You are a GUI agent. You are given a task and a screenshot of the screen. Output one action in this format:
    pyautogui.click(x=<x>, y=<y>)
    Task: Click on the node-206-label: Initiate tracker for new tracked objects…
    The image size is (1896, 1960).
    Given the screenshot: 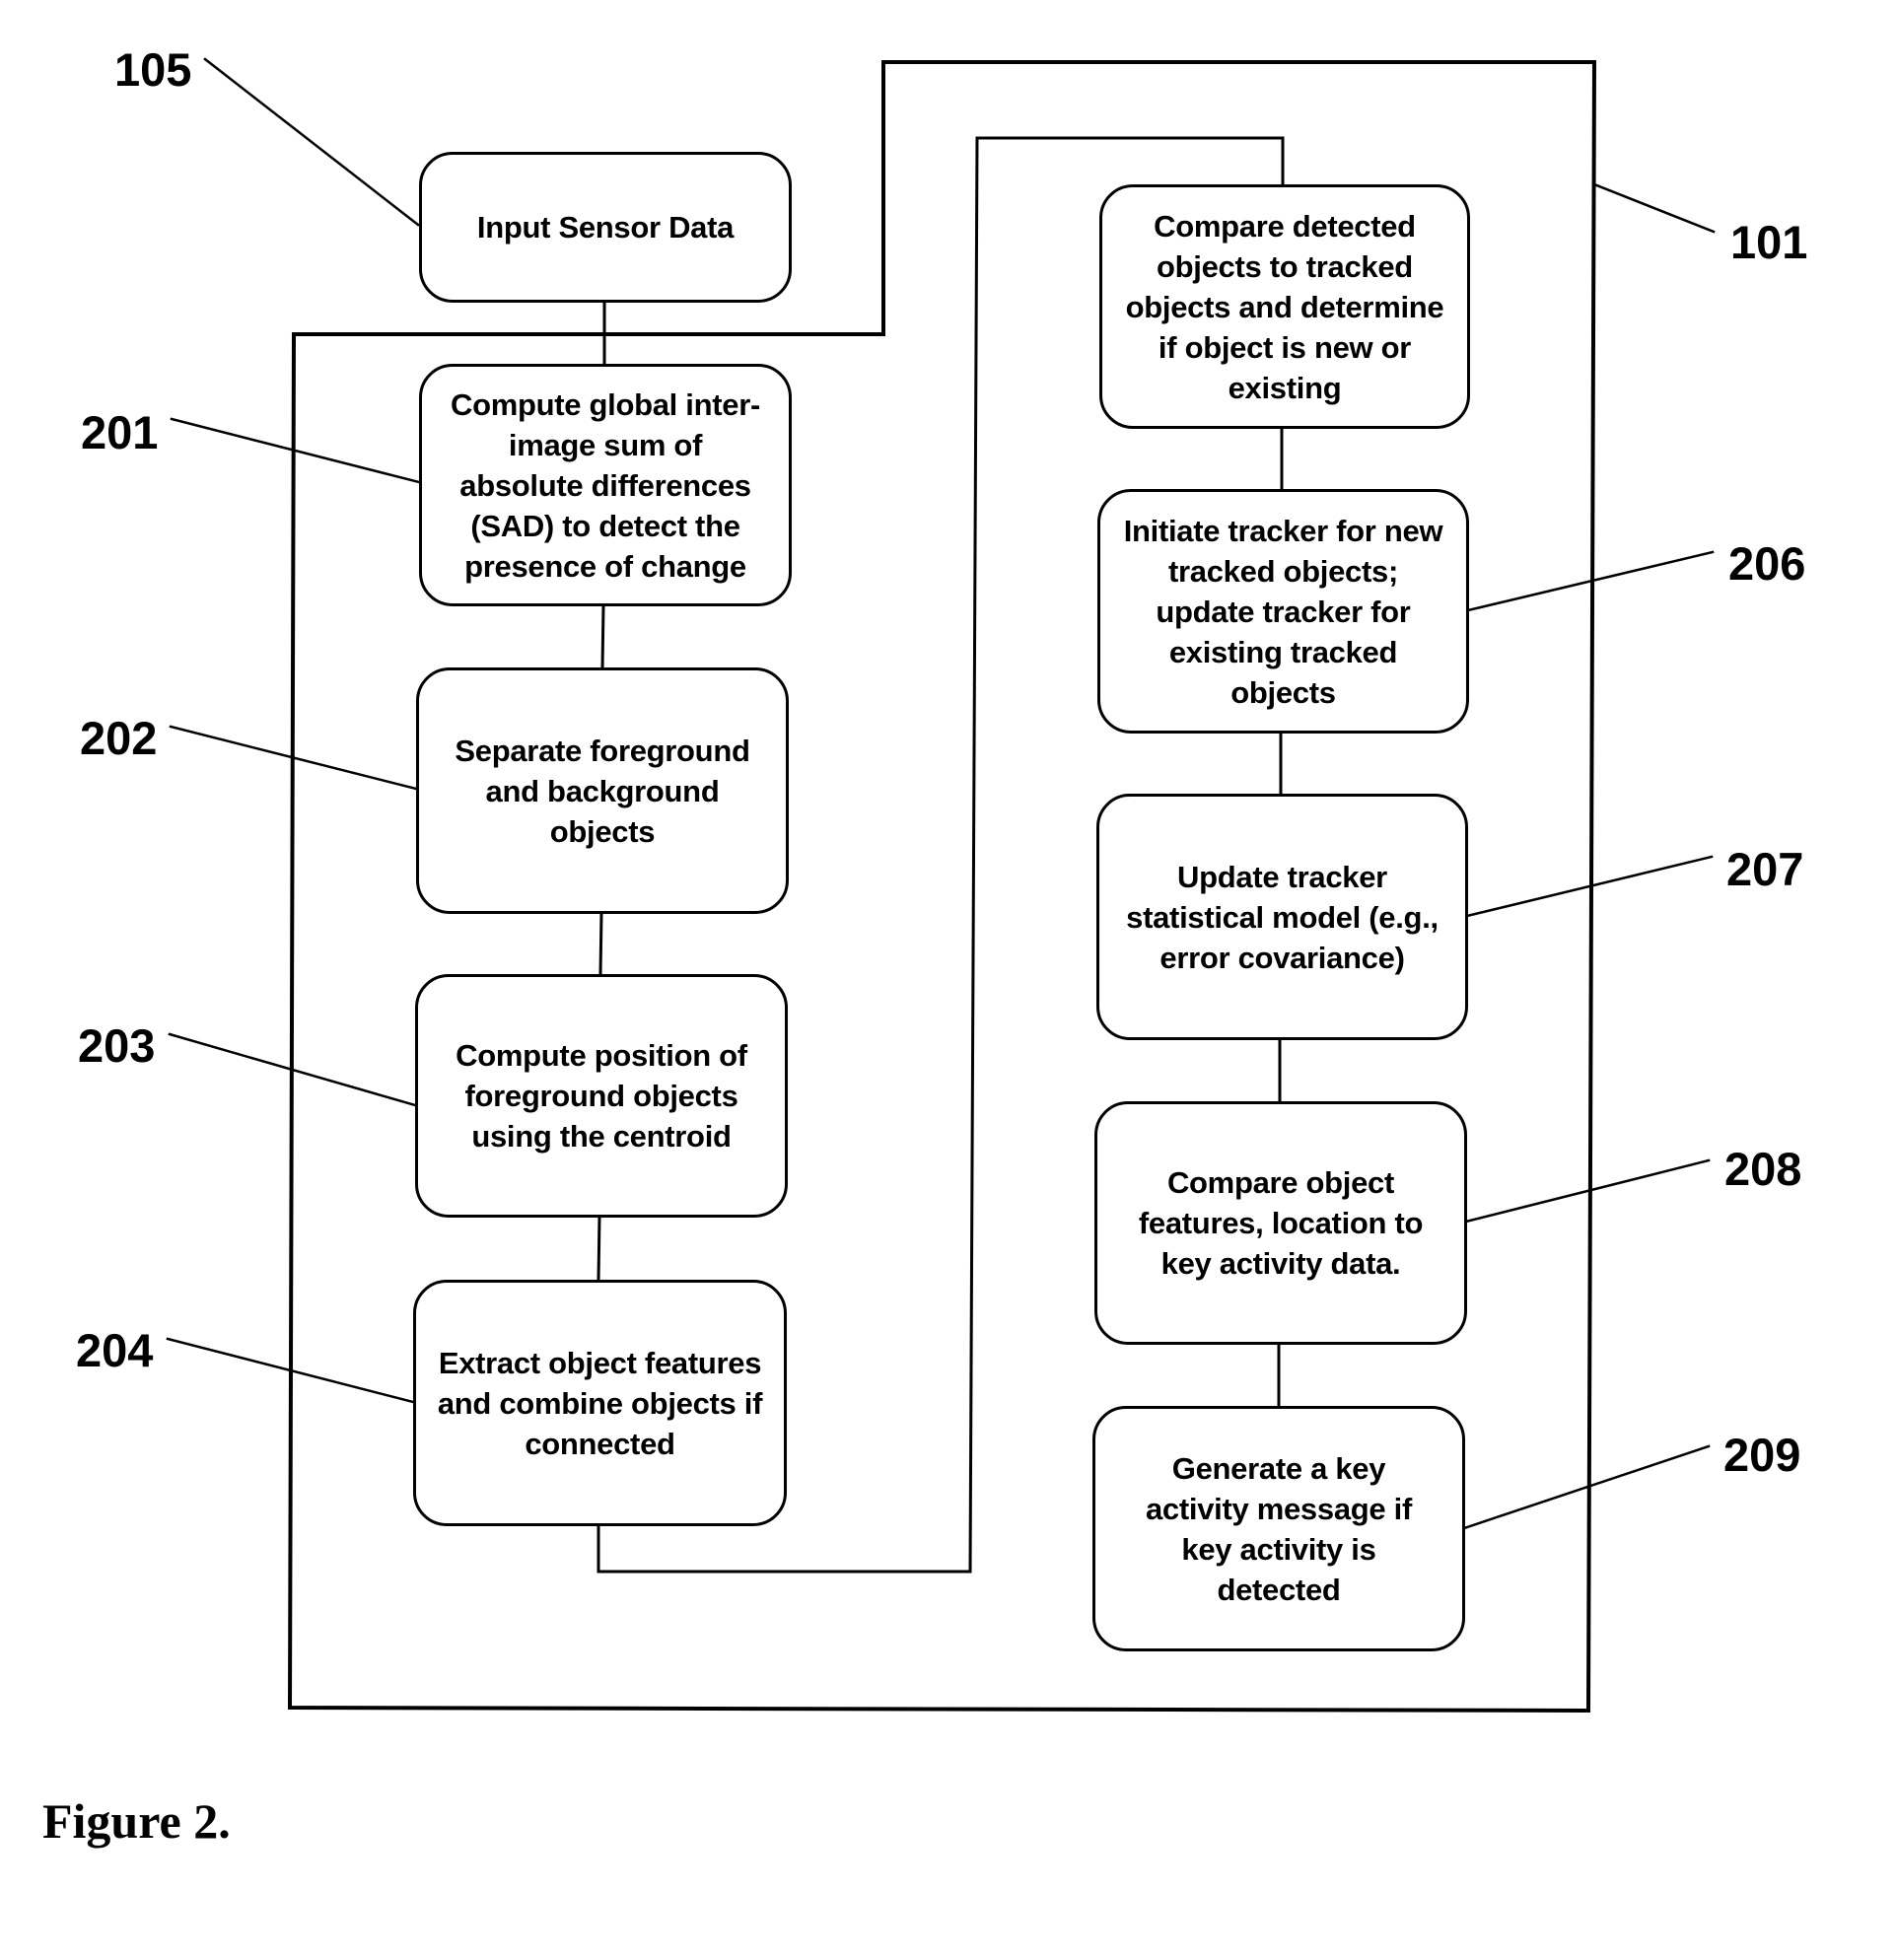 What is the action you would take?
    pyautogui.click(x=1283, y=611)
    